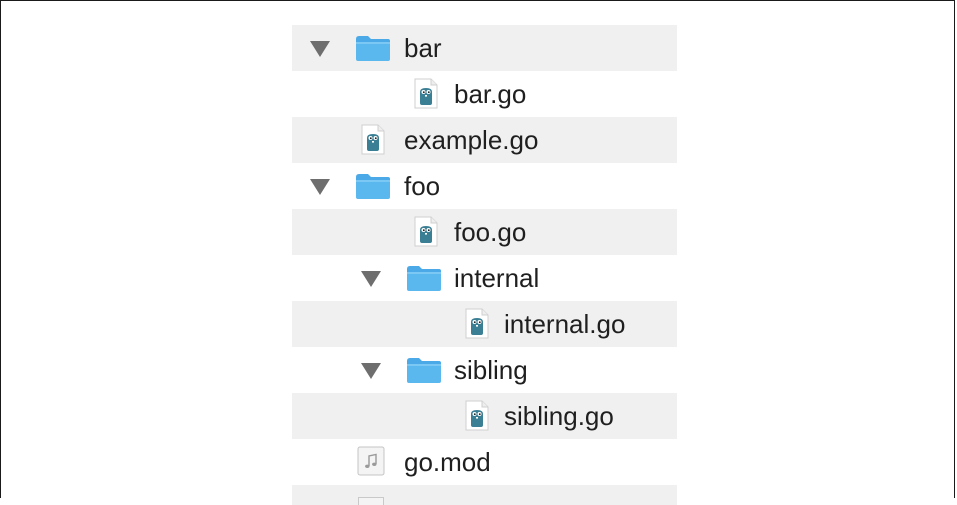 This screenshot has width=957, height=505. Describe the element at coordinates (447, 462) in the screenshot. I see `tree-item-label: go.mod` at that location.